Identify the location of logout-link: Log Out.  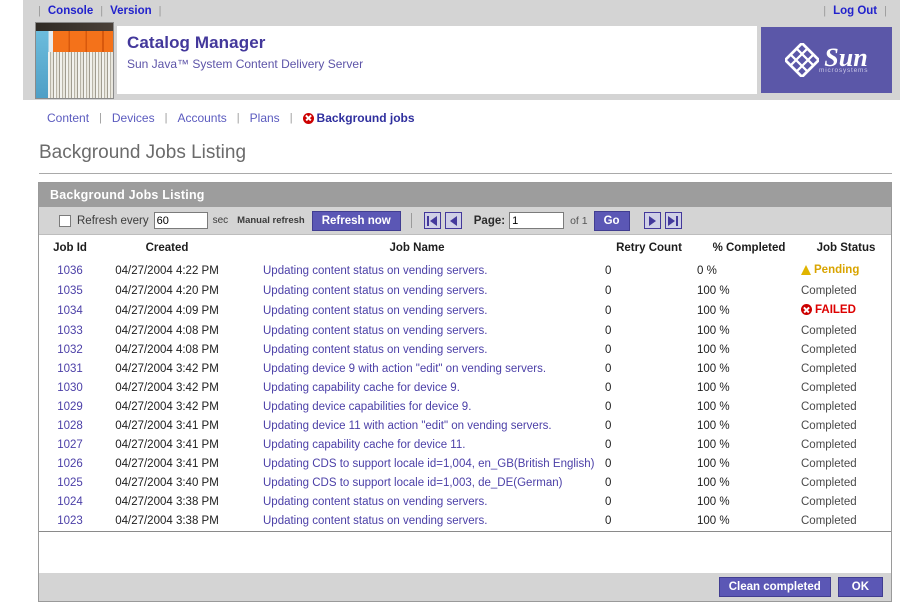
(855, 11).